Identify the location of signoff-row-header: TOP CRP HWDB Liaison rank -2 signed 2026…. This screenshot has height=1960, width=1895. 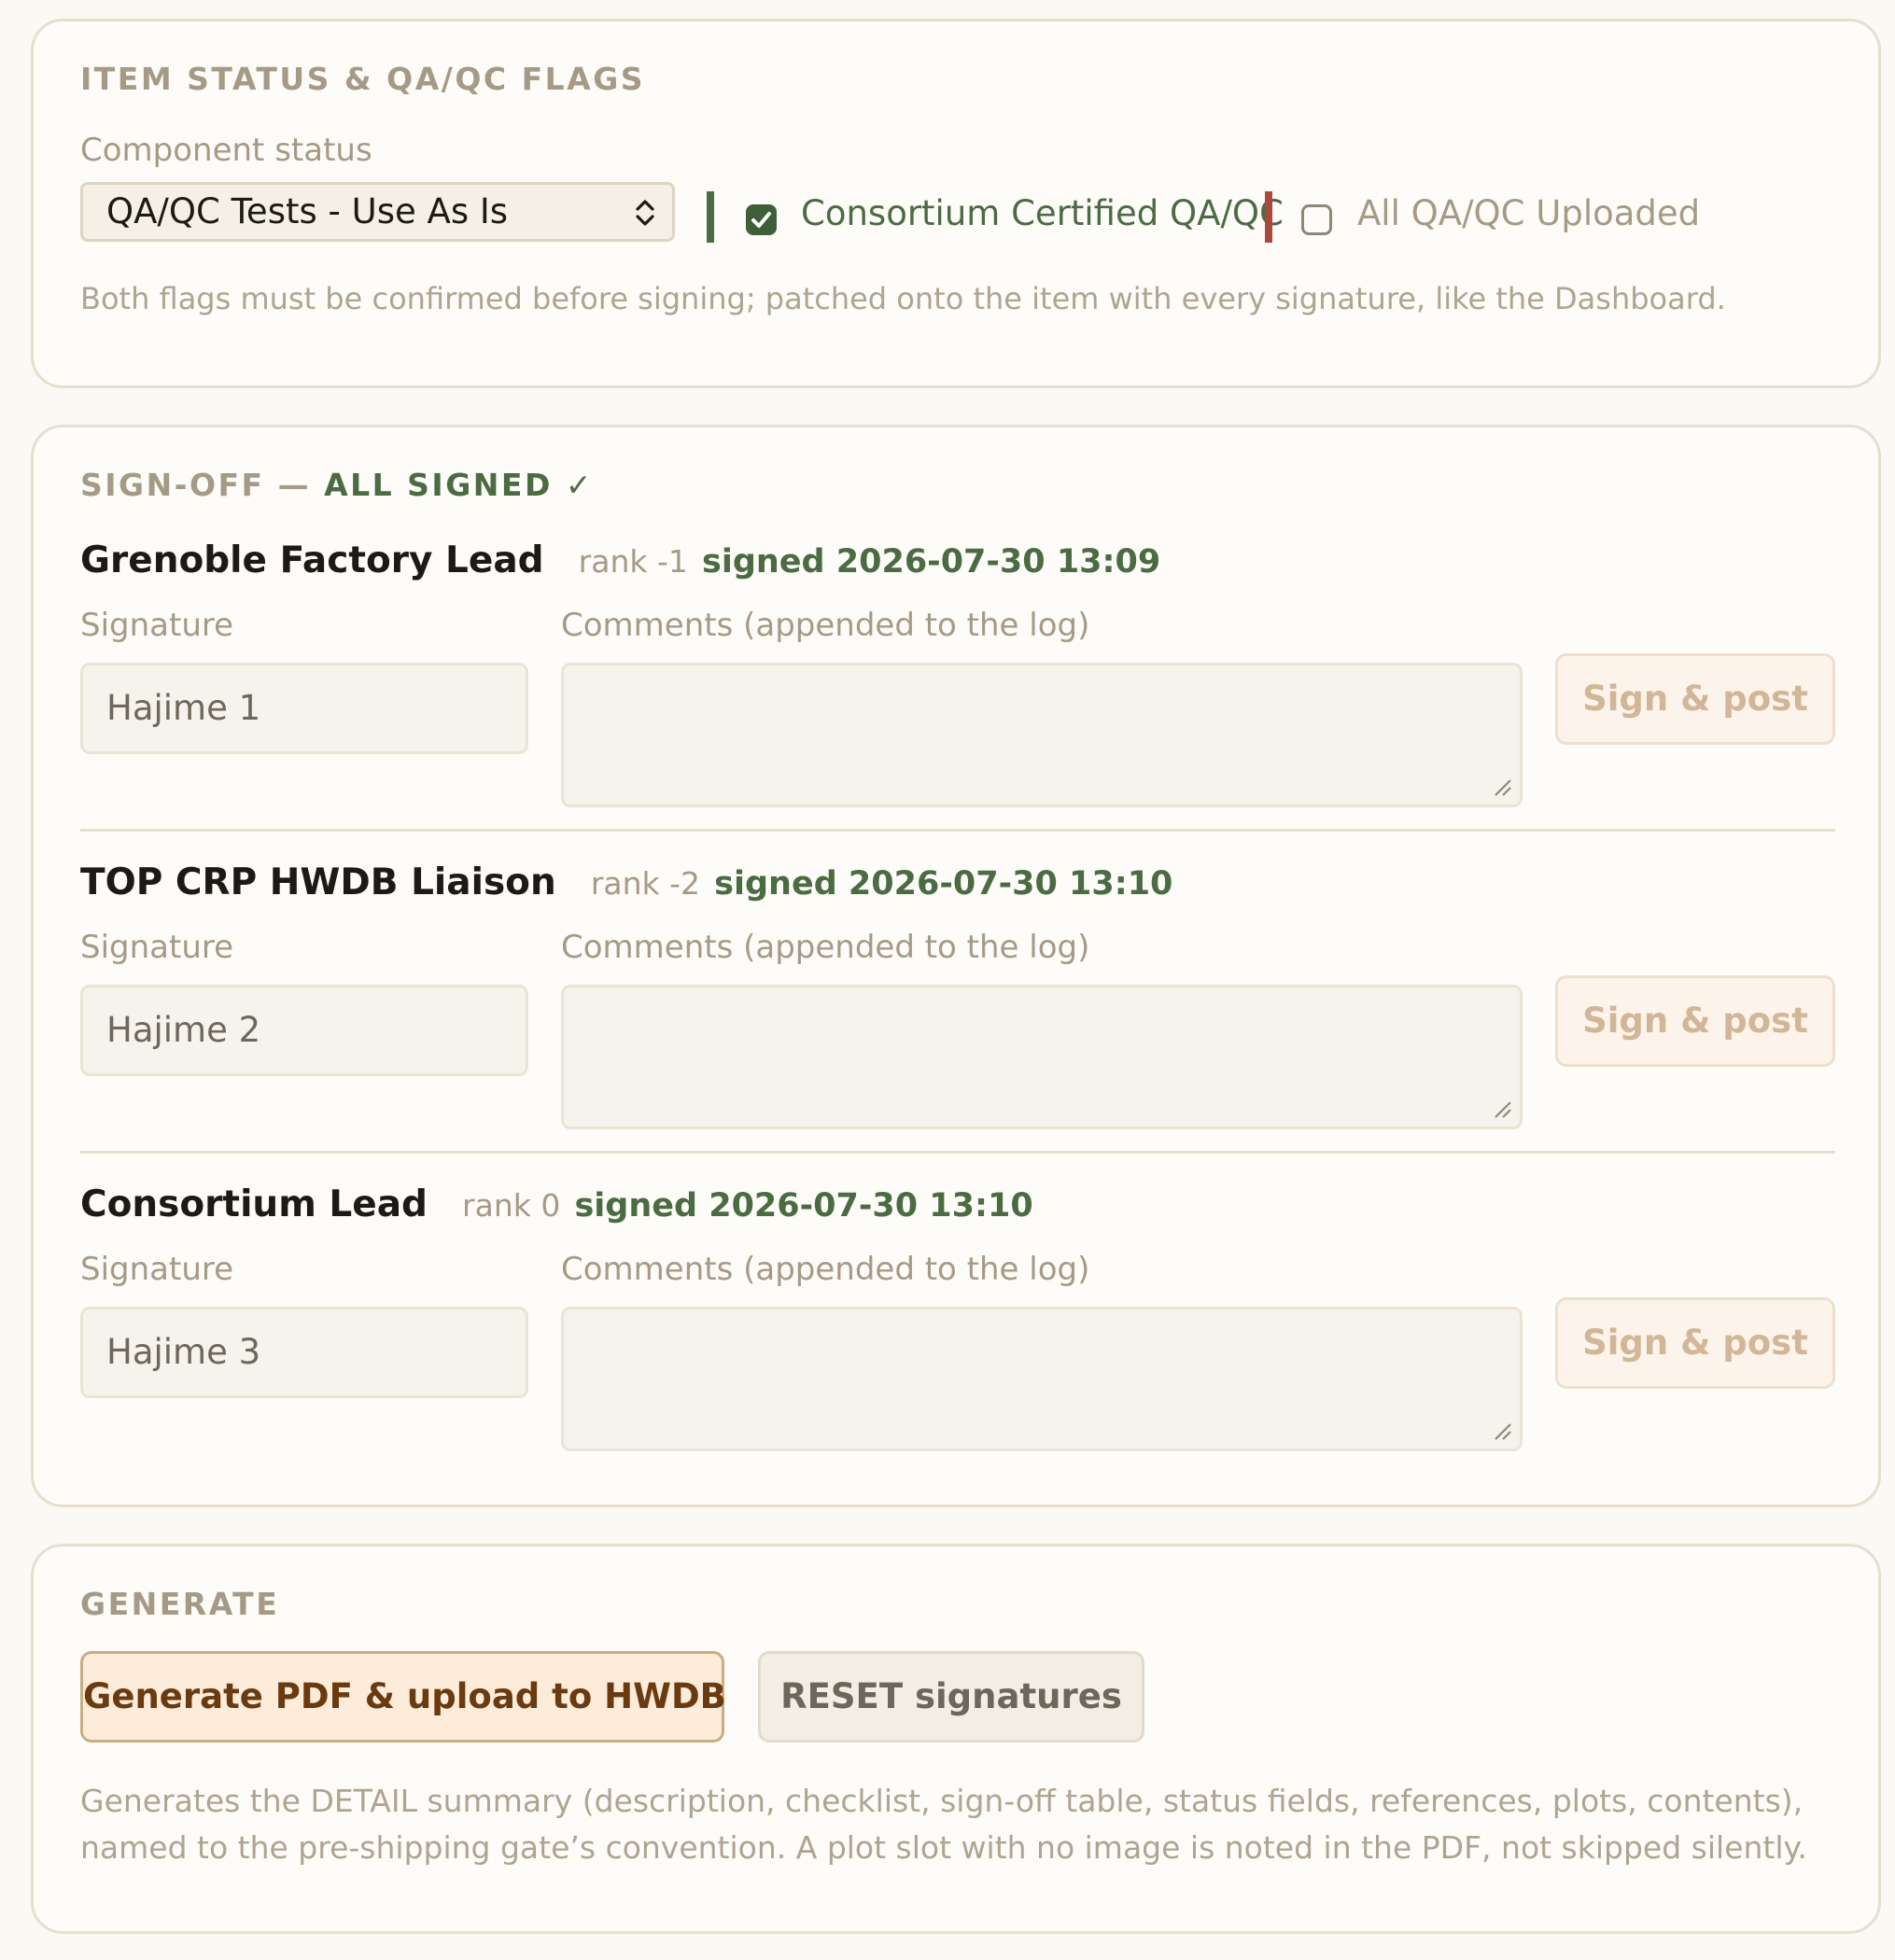
(626, 882).